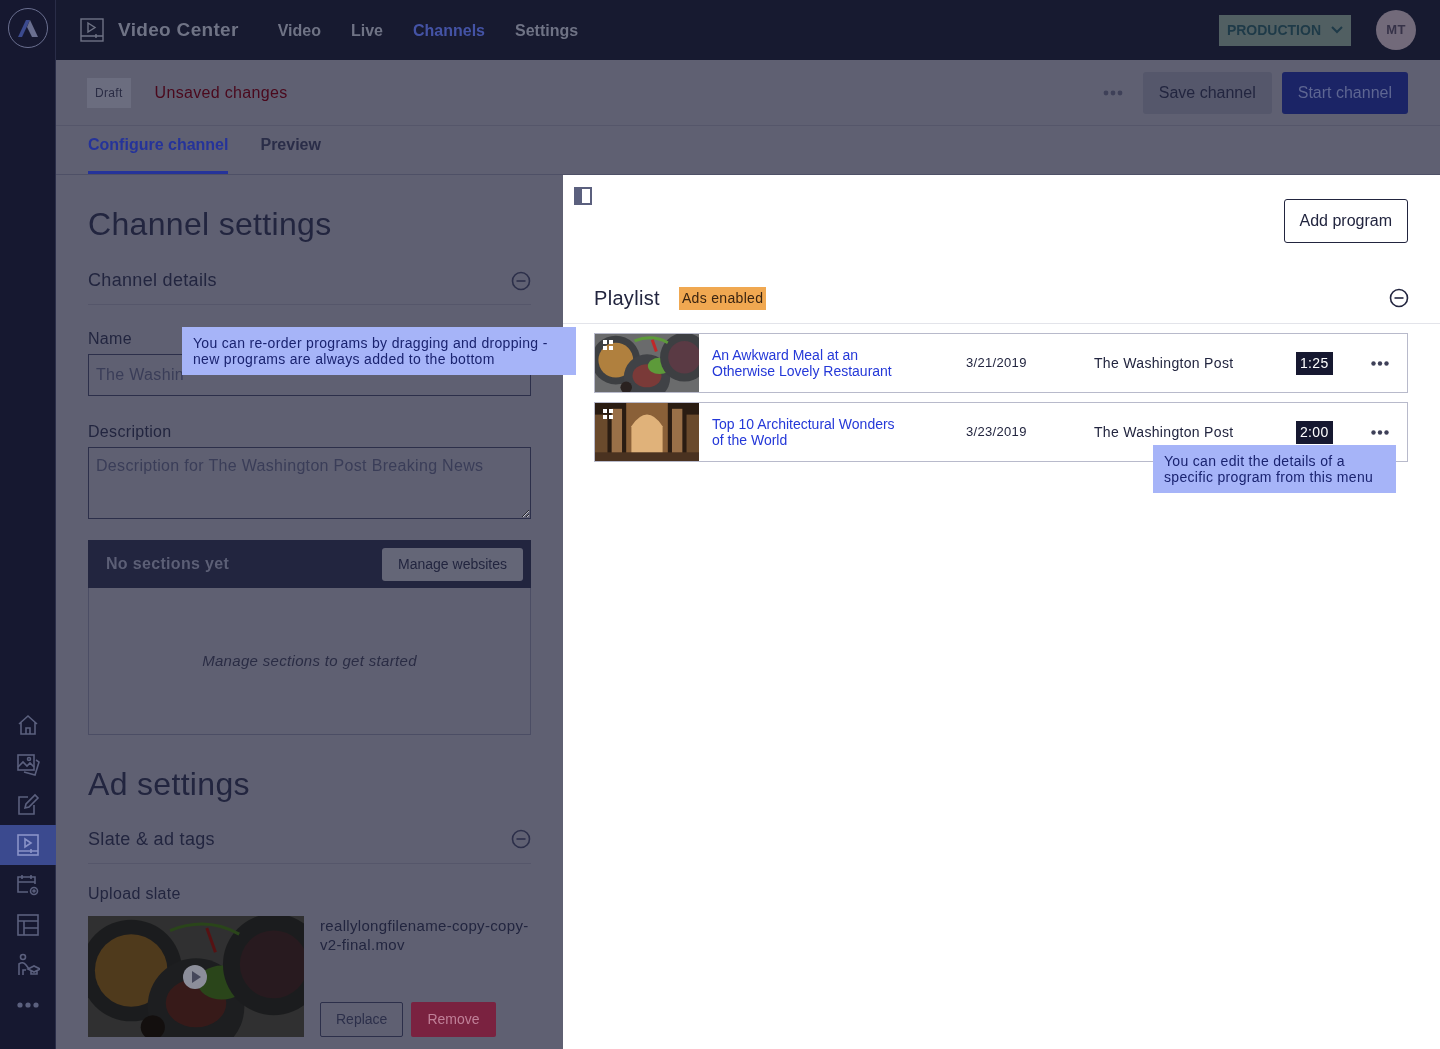 The width and height of the screenshot is (1440, 1049). I want to click on play-icon, so click(195, 976).